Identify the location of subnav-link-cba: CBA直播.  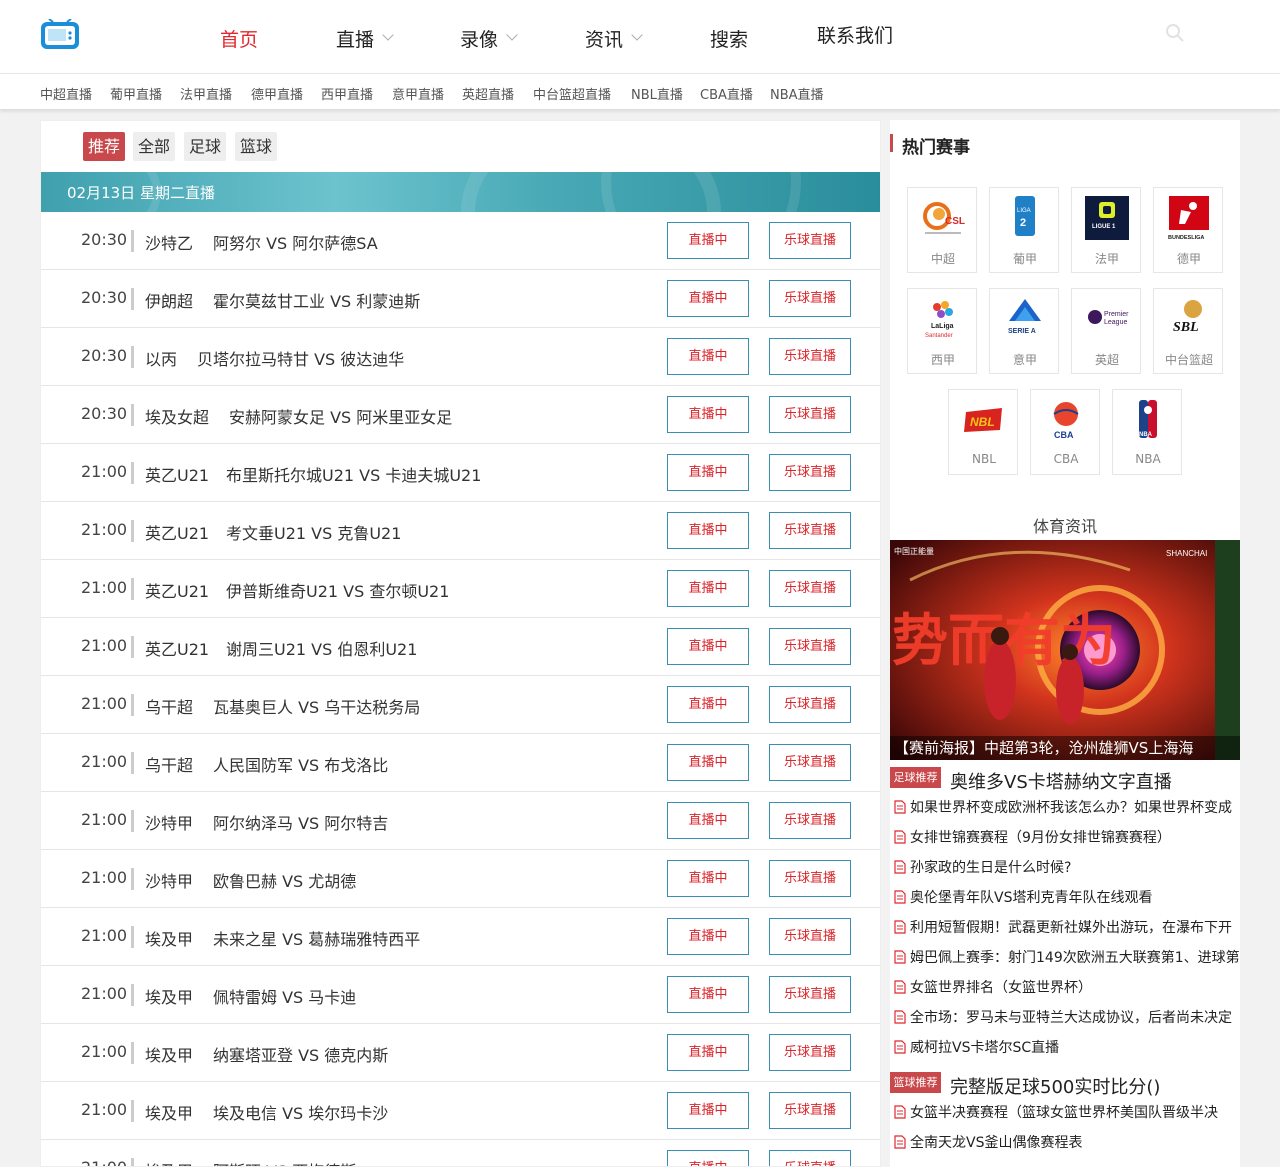
(726, 93).